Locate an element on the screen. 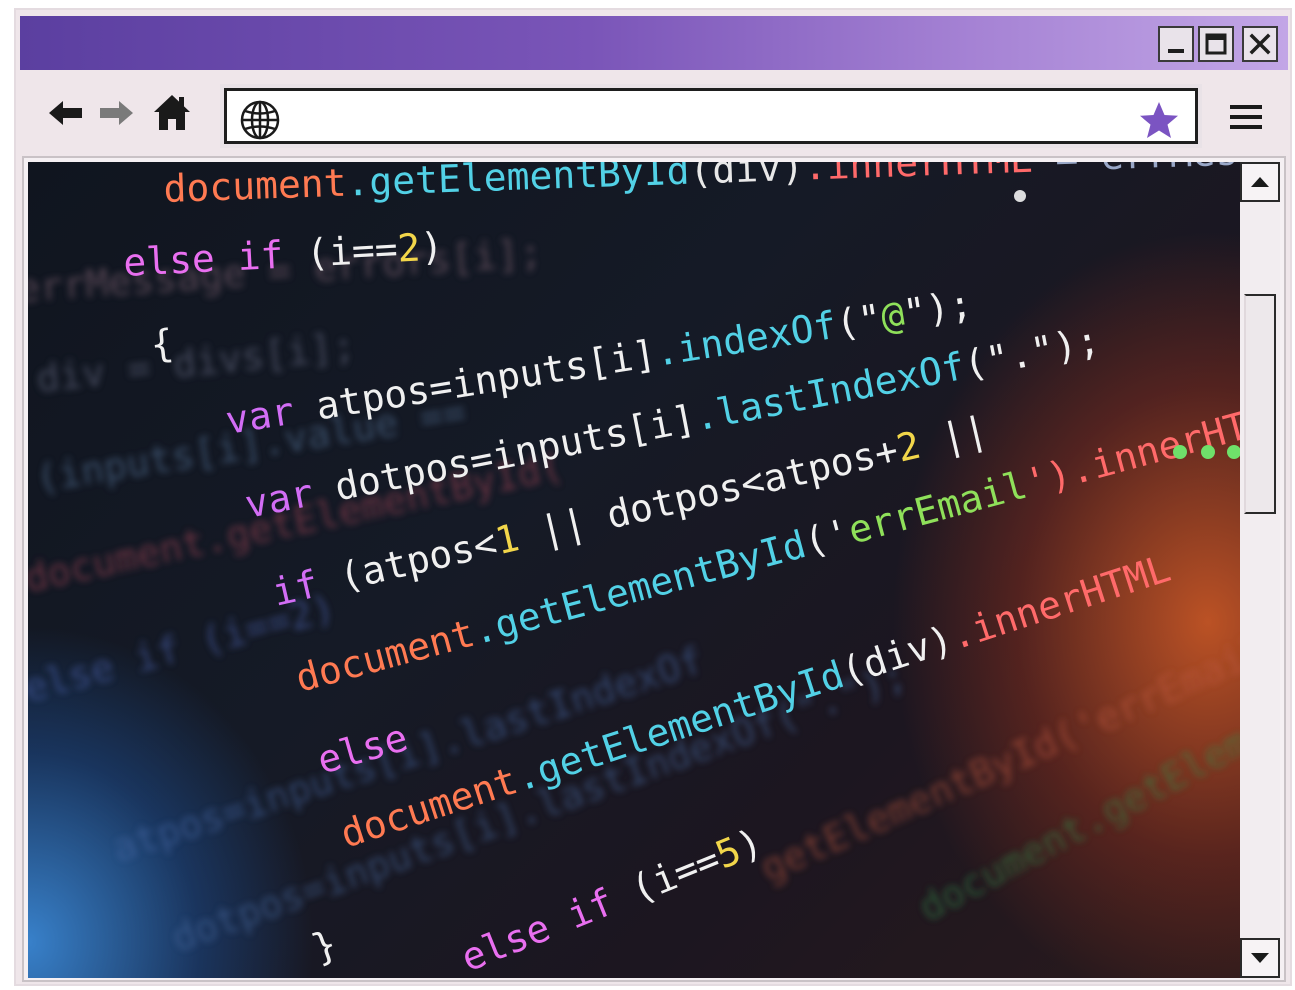 Image resolution: width=1295 pixels, height=990 pixels. arrow-left-icon is located at coordinates (65, 113).